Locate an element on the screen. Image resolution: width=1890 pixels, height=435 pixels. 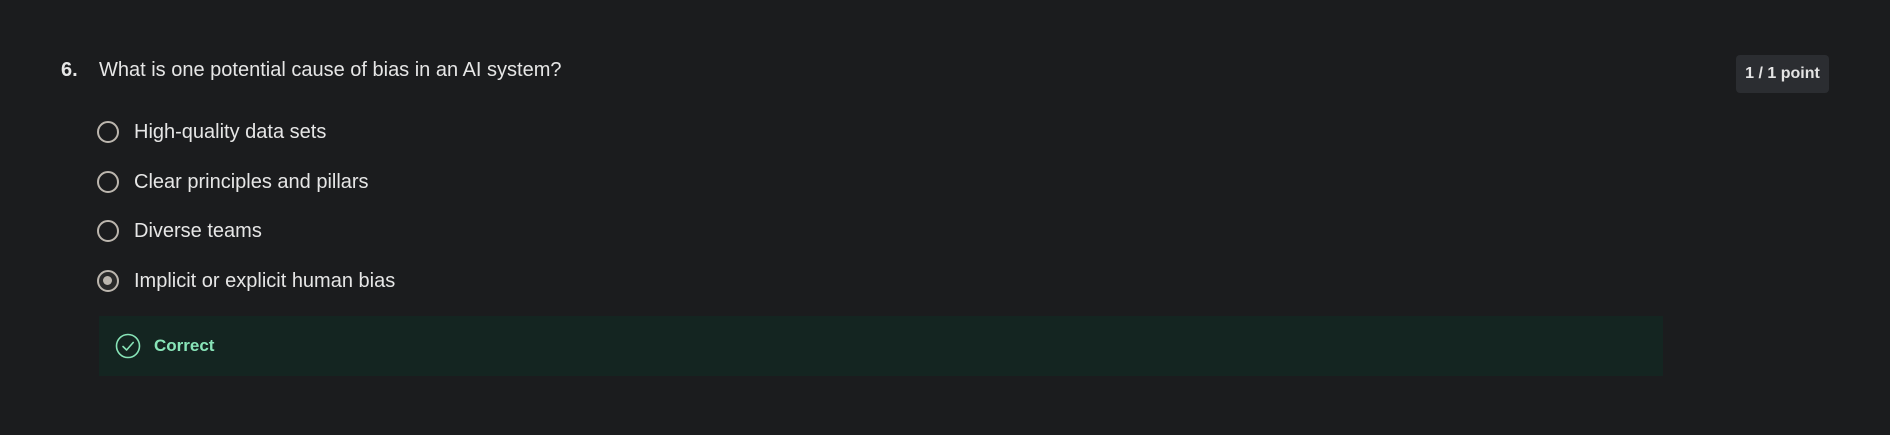
answer-option-4: Implicit or explicit human bias is located at coordinates (347, 281).